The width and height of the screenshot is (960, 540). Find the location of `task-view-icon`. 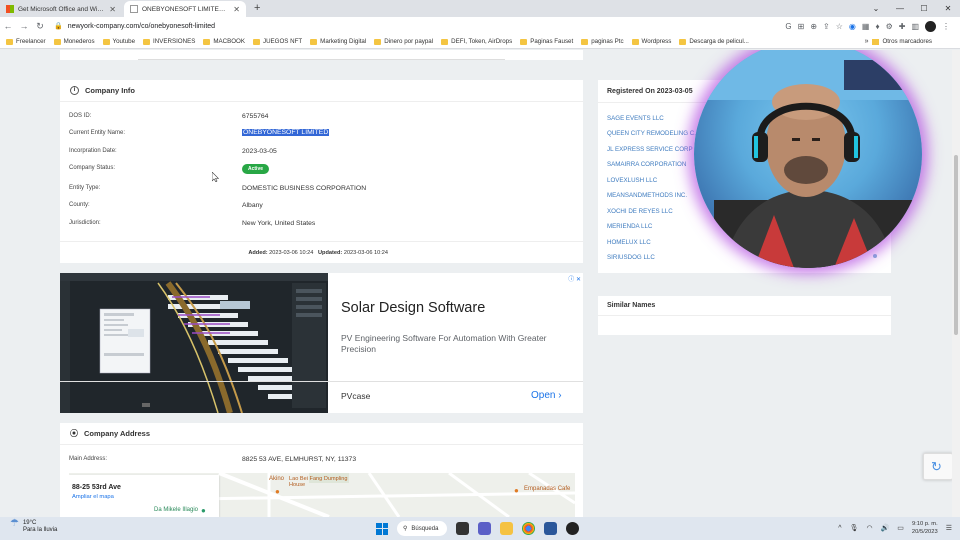

task-view-icon is located at coordinates (462, 528).